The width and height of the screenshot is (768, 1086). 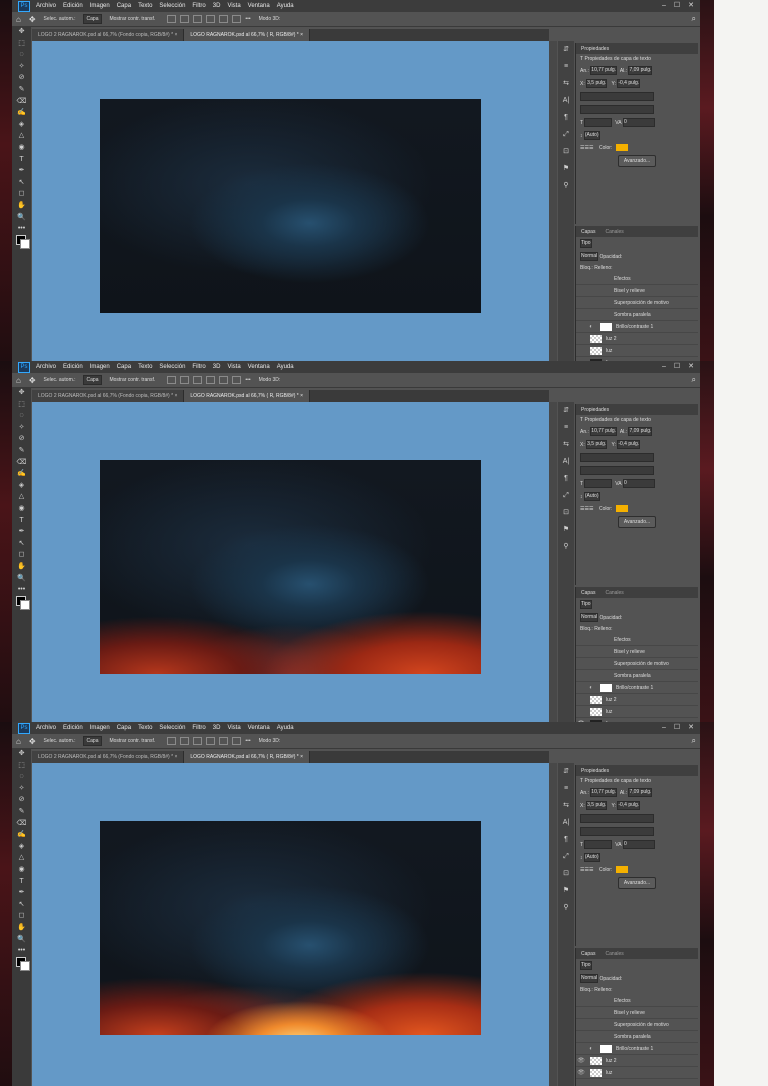 What do you see at coordinates (285, 728) in the screenshot?
I see `menu-ayuda: Ayuda` at bounding box center [285, 728].